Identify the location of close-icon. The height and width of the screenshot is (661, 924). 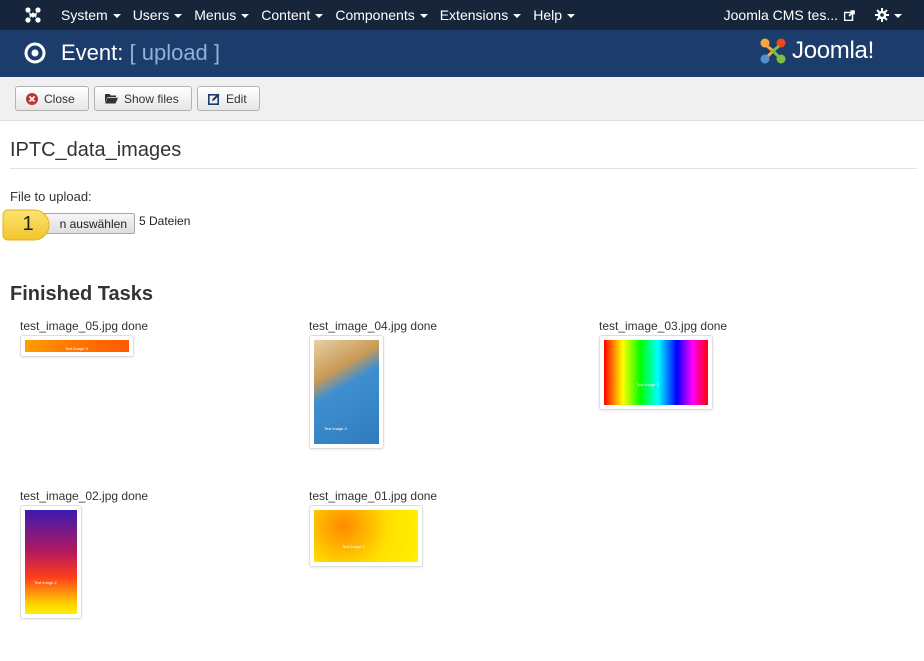
(32, 98).